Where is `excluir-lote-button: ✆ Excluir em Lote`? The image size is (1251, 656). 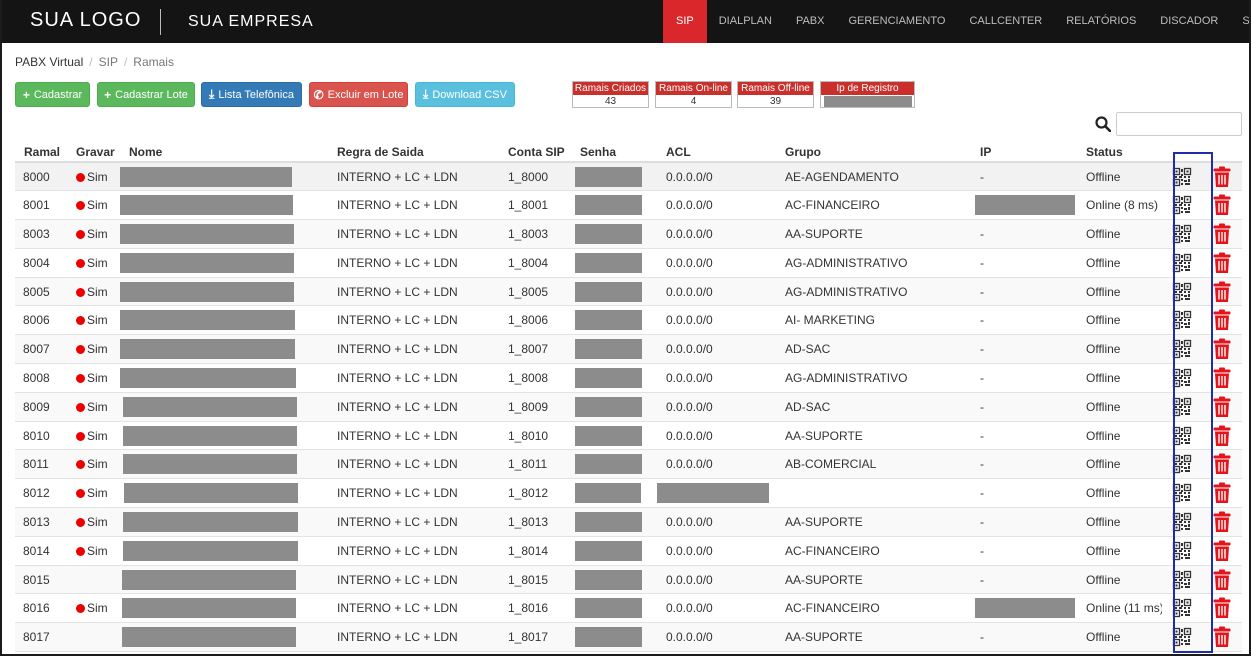 excluir-lote-button: ✆ Excluir em Lote is located at coordinates (358, 94).